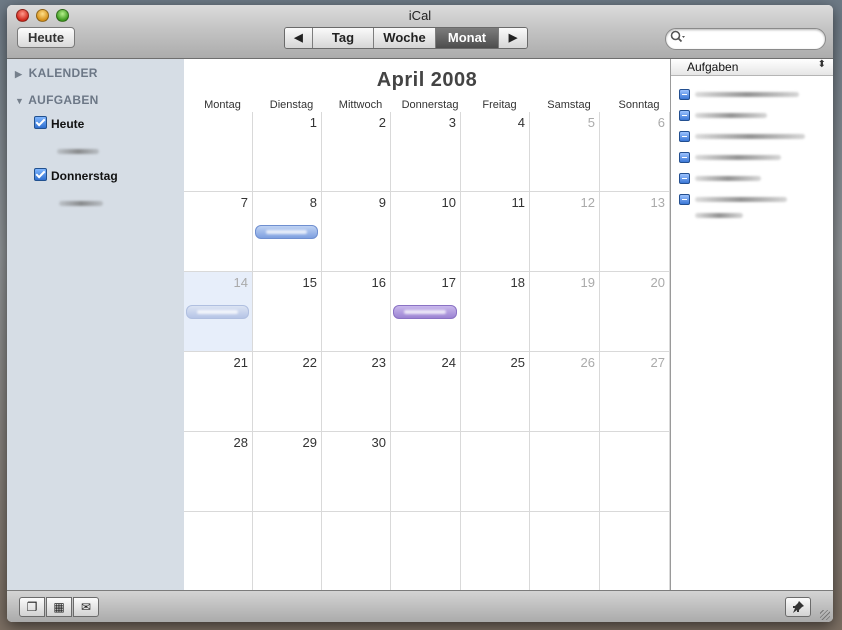 The image size is (842, 630). I want to click on tasks-header-label: Aufgaben, so click(713, 67).